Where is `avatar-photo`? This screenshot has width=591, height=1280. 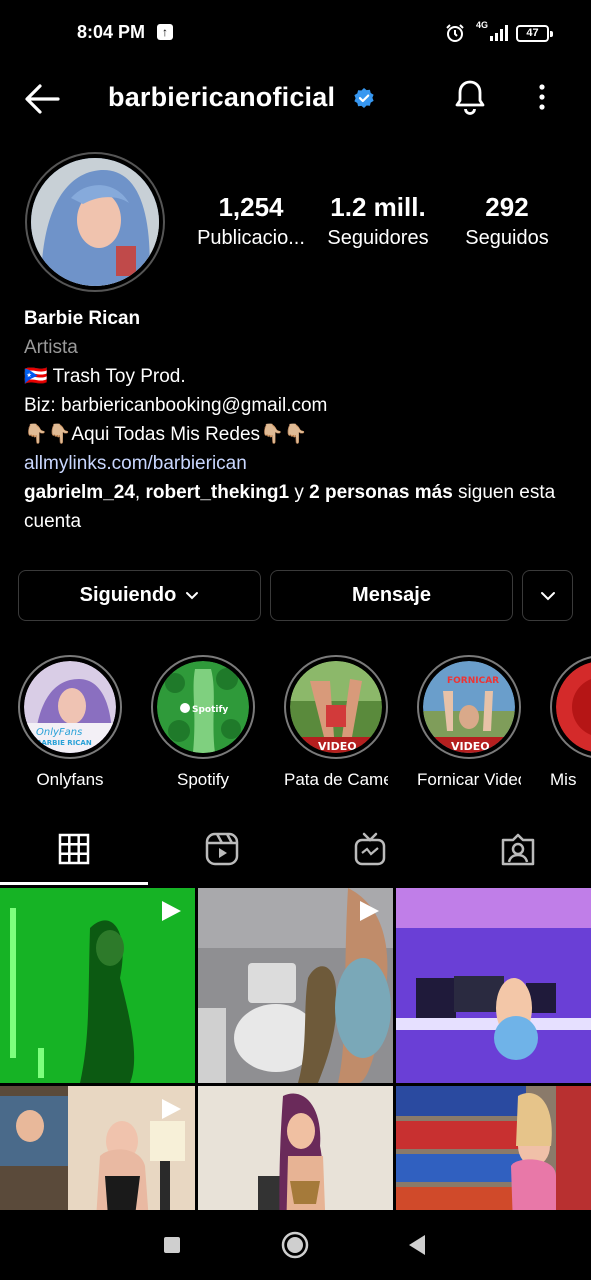
avatar-photo is located at coordinates (95, 222).